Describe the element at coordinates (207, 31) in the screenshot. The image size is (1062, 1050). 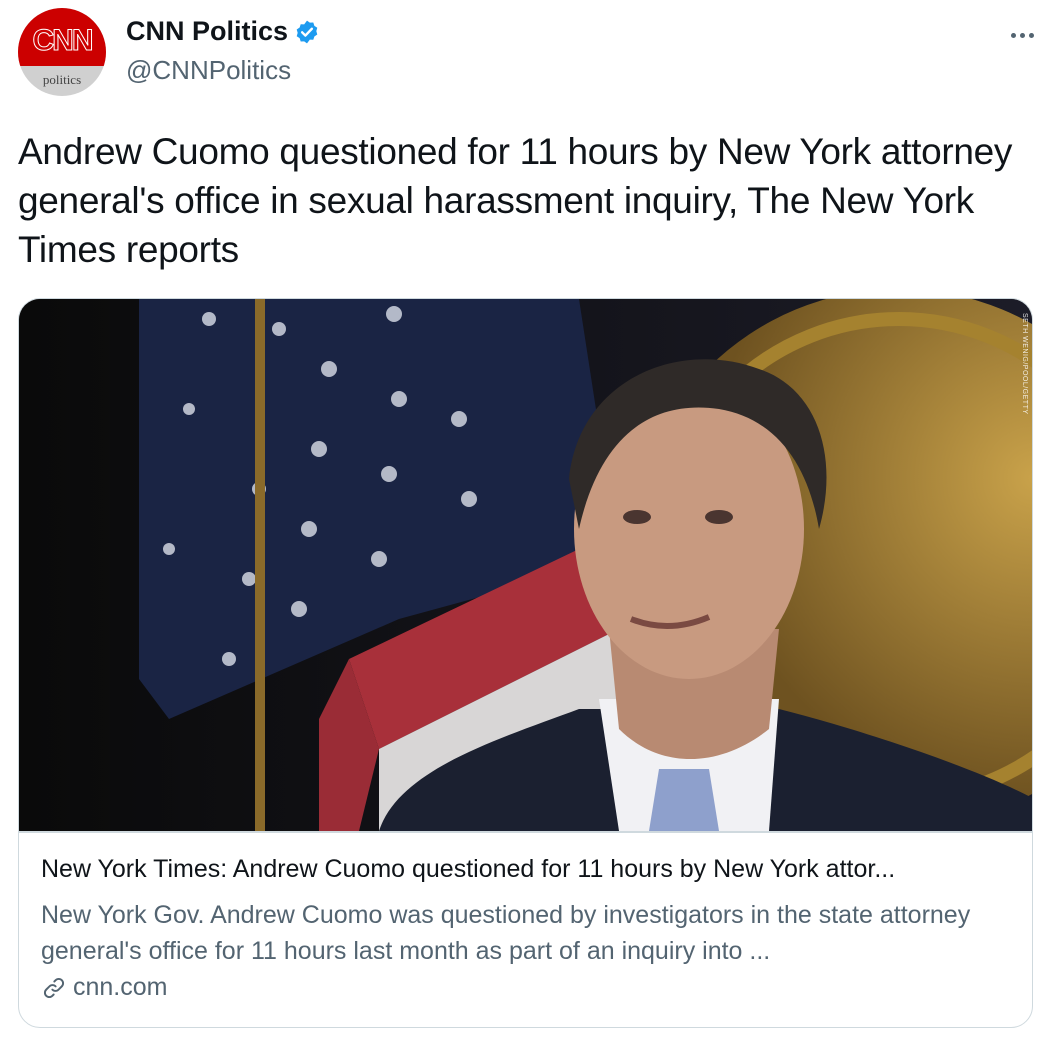
I see `author-display-name: CNN Politics` at that location.